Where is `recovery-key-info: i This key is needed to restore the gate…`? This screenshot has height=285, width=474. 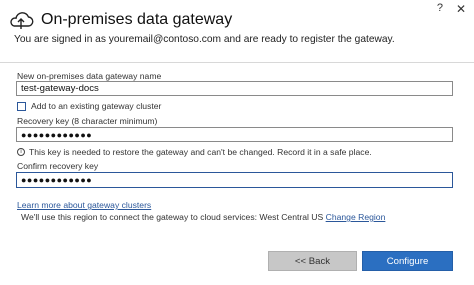 recovery-key-info: i This key is needed to restore the gate… is located at coordinates (194, 152).